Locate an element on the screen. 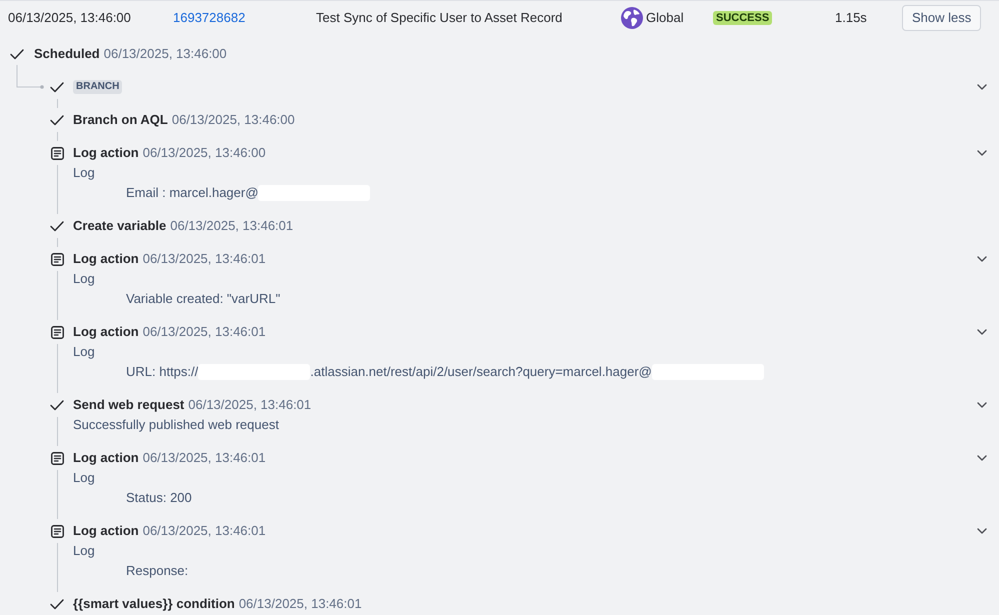  step-title: Send web request is located at coordinates (128, 405).